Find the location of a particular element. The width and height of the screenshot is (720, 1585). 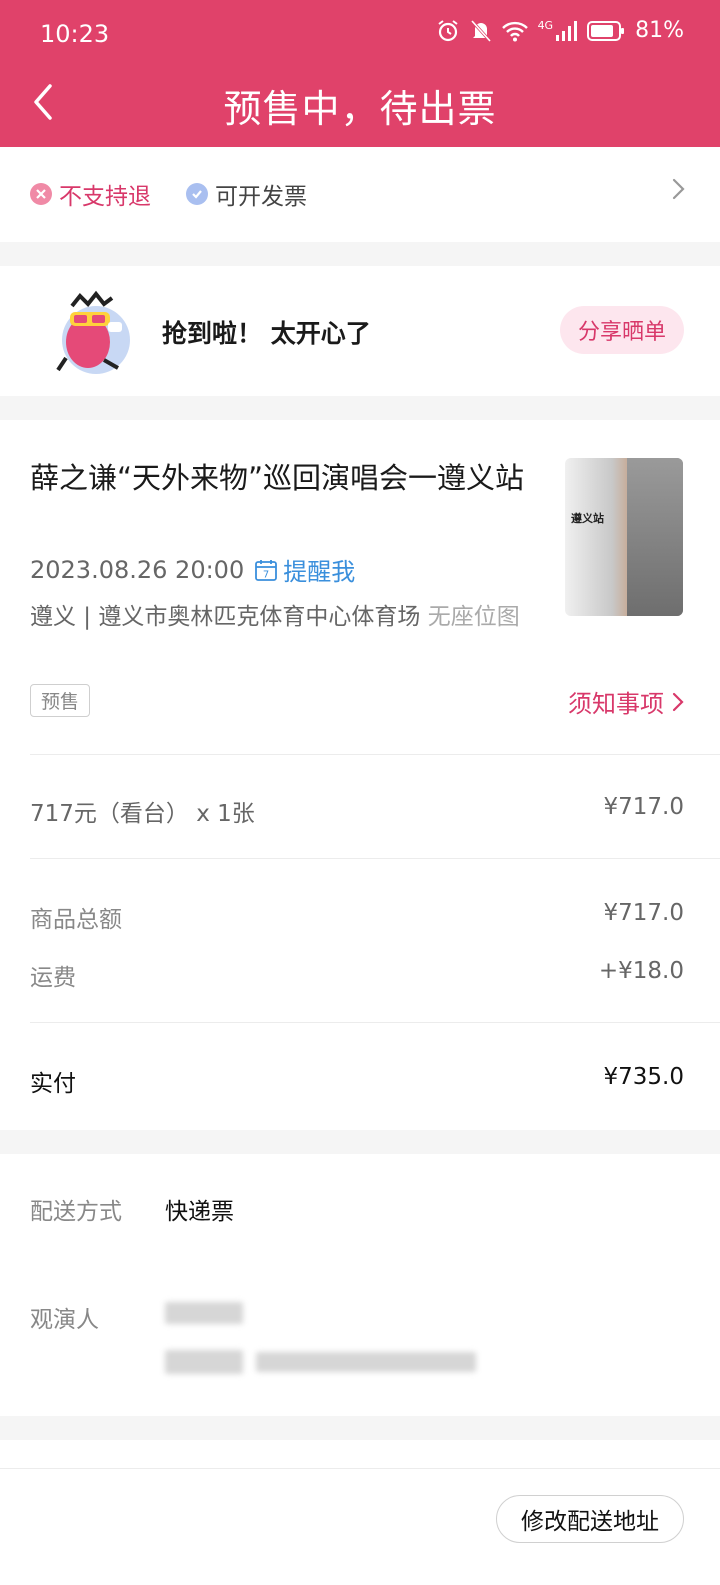

signal-icon is located at coordinates (567, 30).